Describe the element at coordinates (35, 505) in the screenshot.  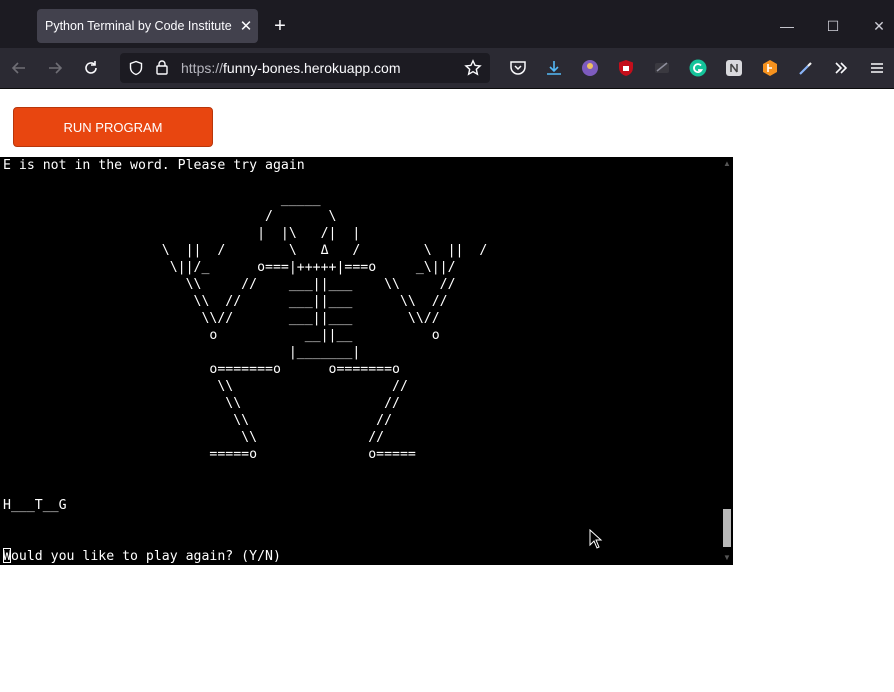
I see `terminal-line: H___T__G` at that location.